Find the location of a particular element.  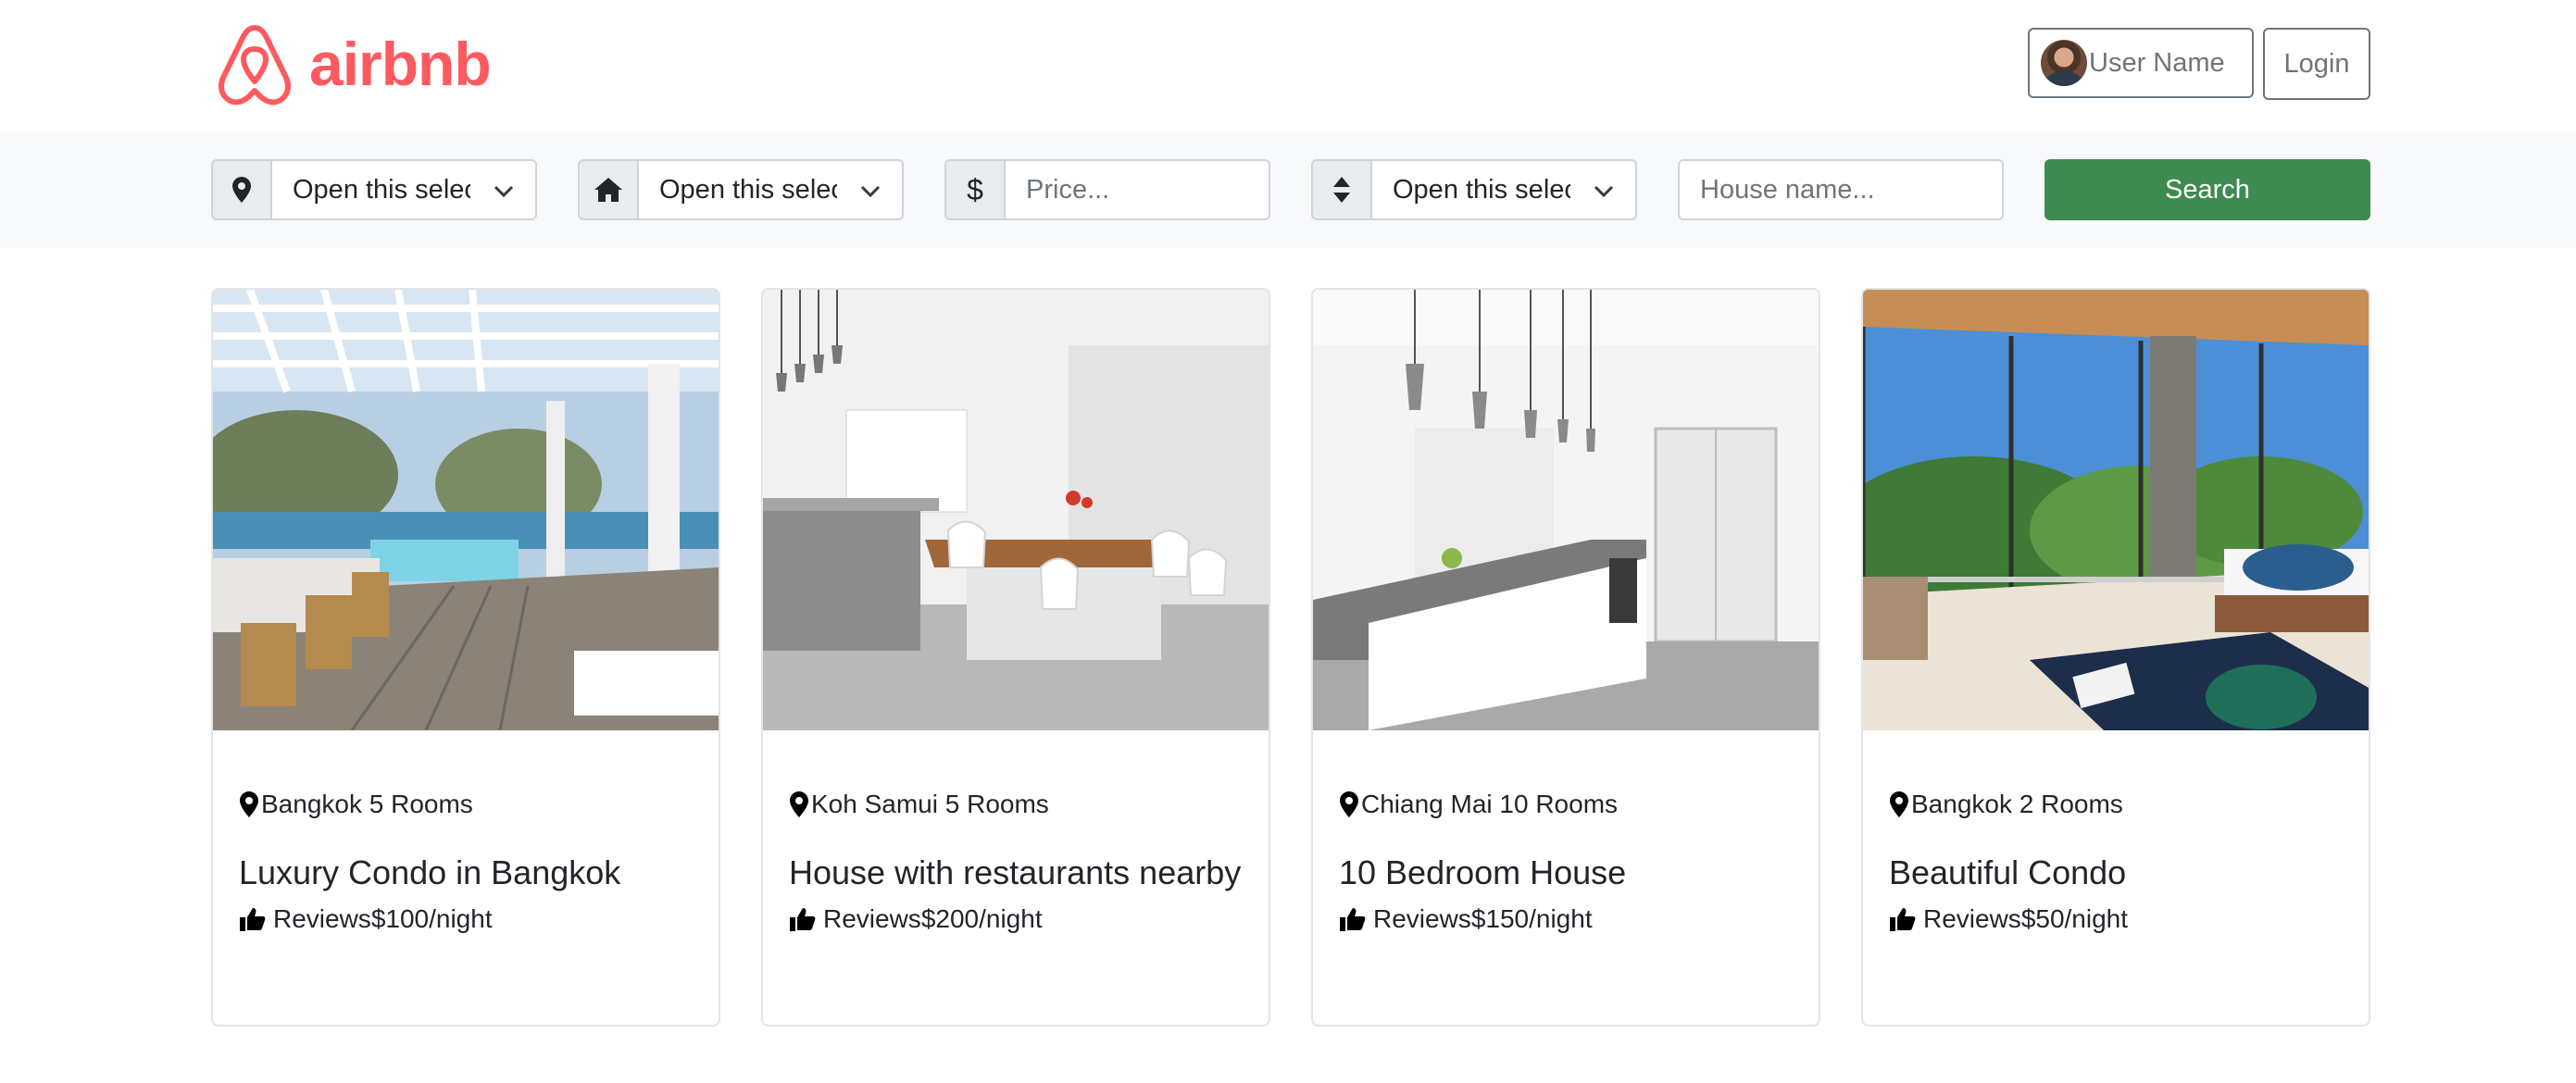

listing-title: House with restaurants nearby is located at coordinates (1016, 873).